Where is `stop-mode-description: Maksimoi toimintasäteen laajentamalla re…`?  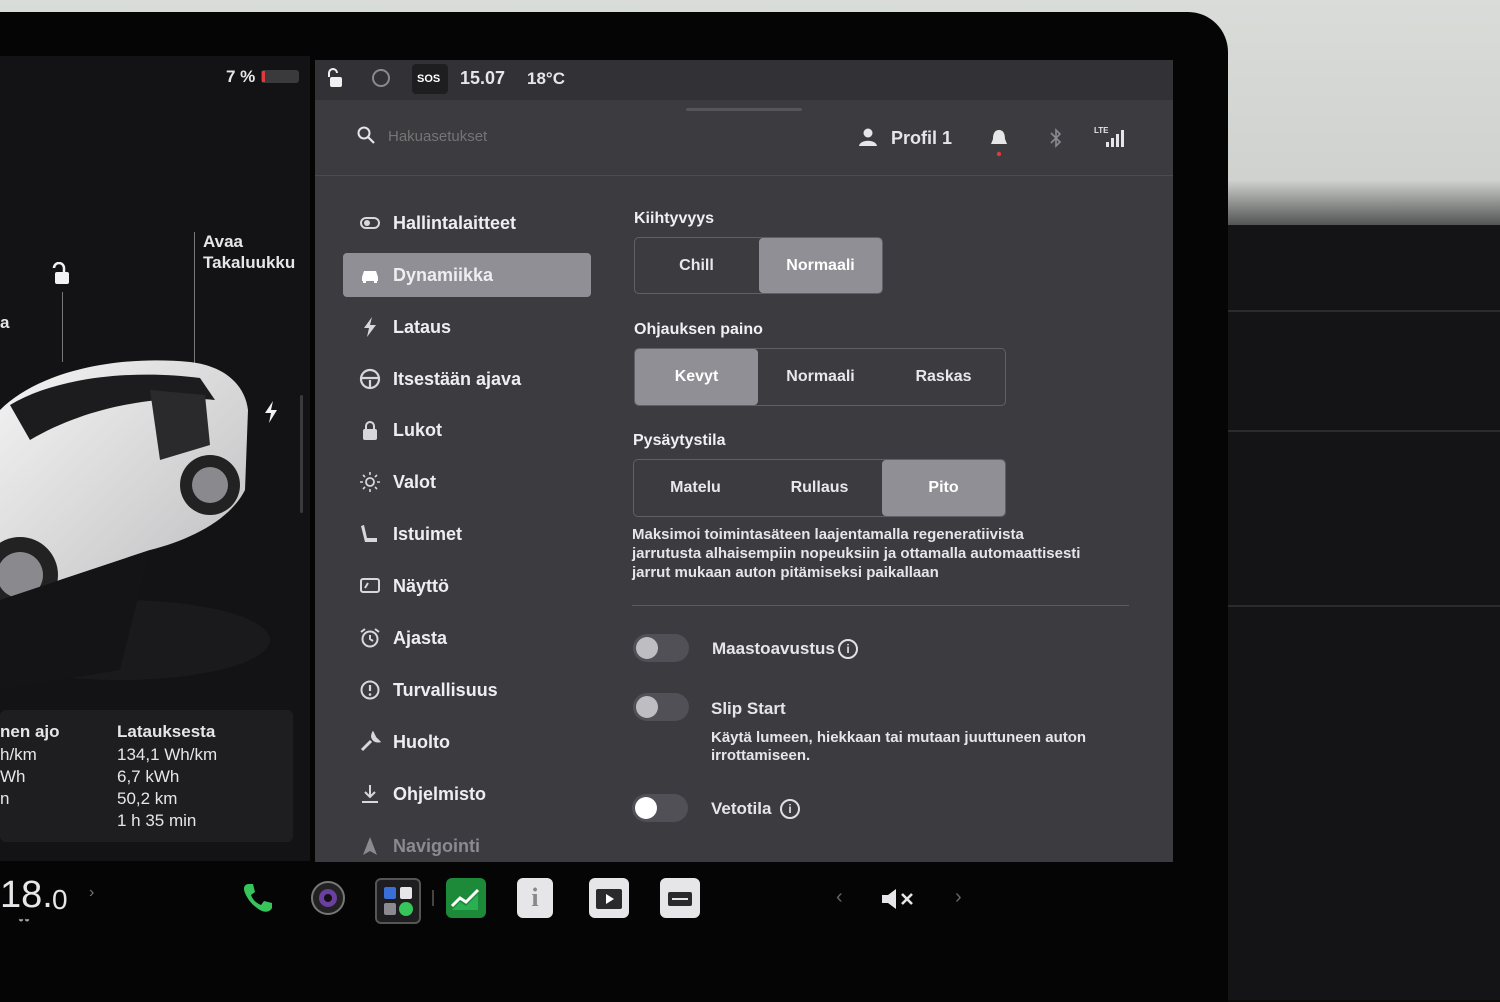 stop-mode-description: Maksimoi toimintasäteen laajentamalla re… is located at coordinates (828, 534).